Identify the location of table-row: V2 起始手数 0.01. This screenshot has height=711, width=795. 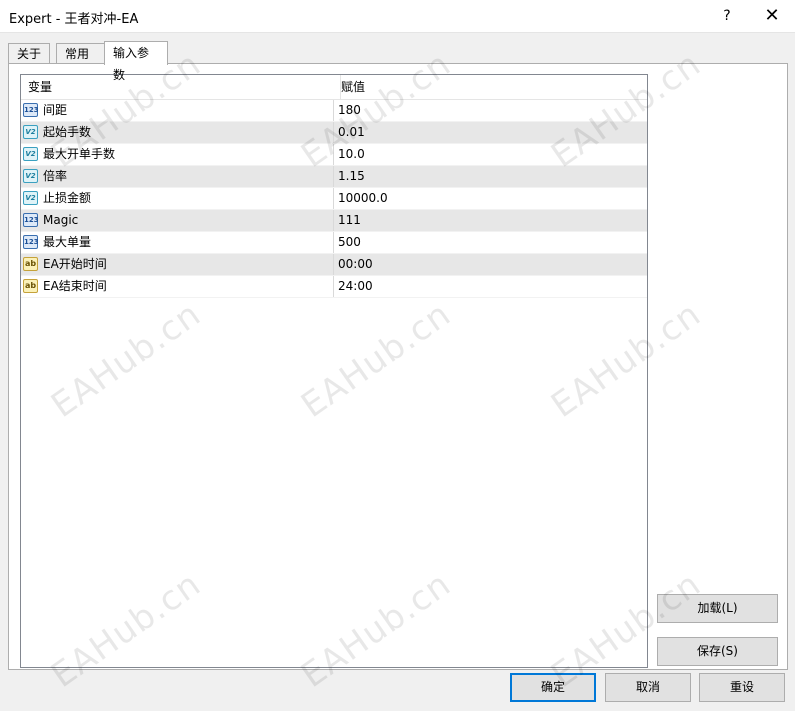
(334, 133).